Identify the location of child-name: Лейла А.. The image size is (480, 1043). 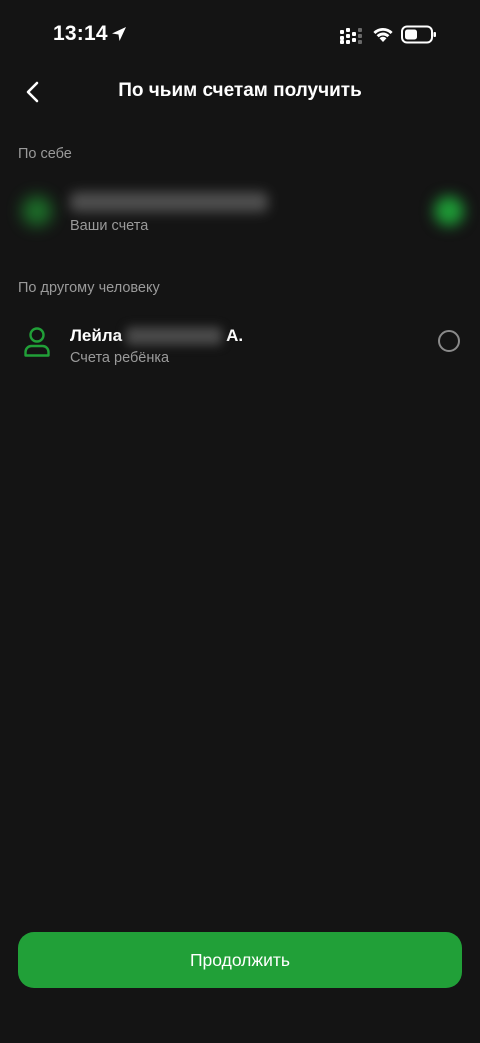
(156, 336).